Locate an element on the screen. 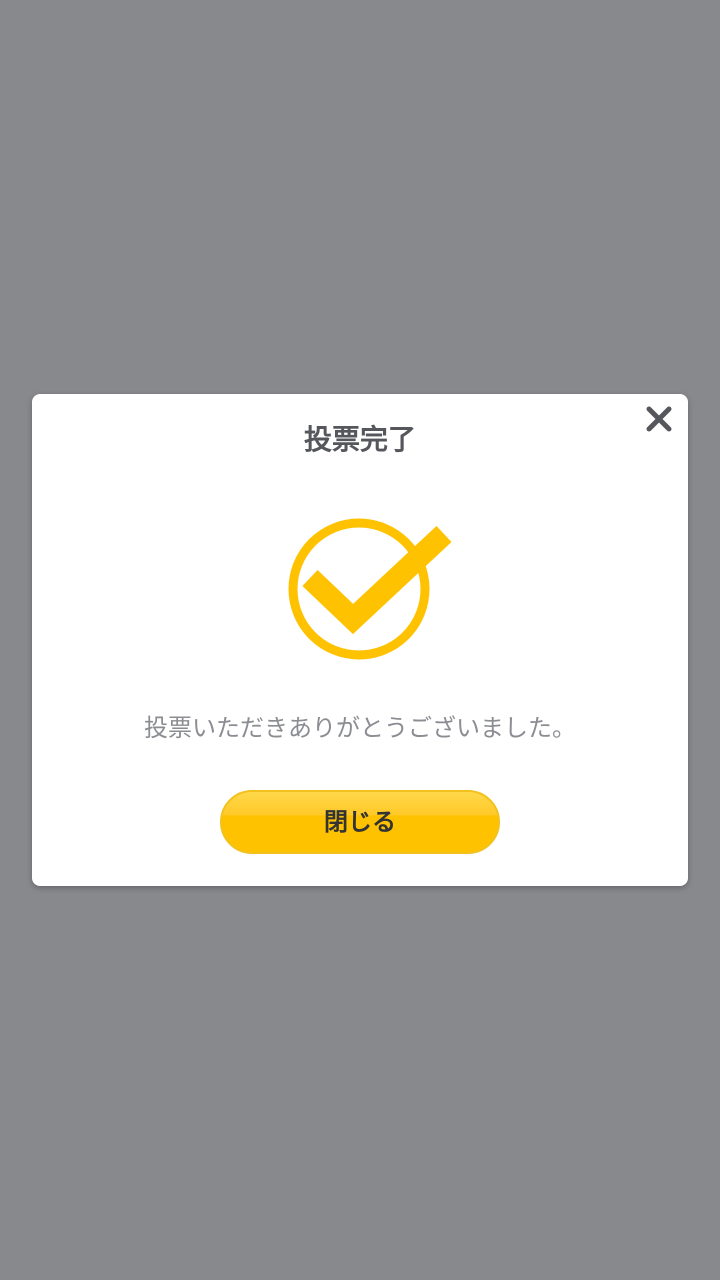 The height and width of the screenshot is (1280, 720). check-circle-icon is located at coordinates (372, 596).